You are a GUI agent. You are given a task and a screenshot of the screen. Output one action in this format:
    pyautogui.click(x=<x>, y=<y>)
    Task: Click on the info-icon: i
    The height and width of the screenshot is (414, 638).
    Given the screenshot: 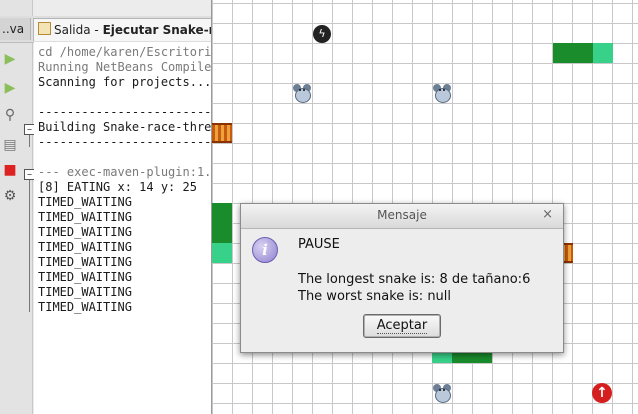 What is the action you would take?
    pyautogui.click(x=265, y=250)
    